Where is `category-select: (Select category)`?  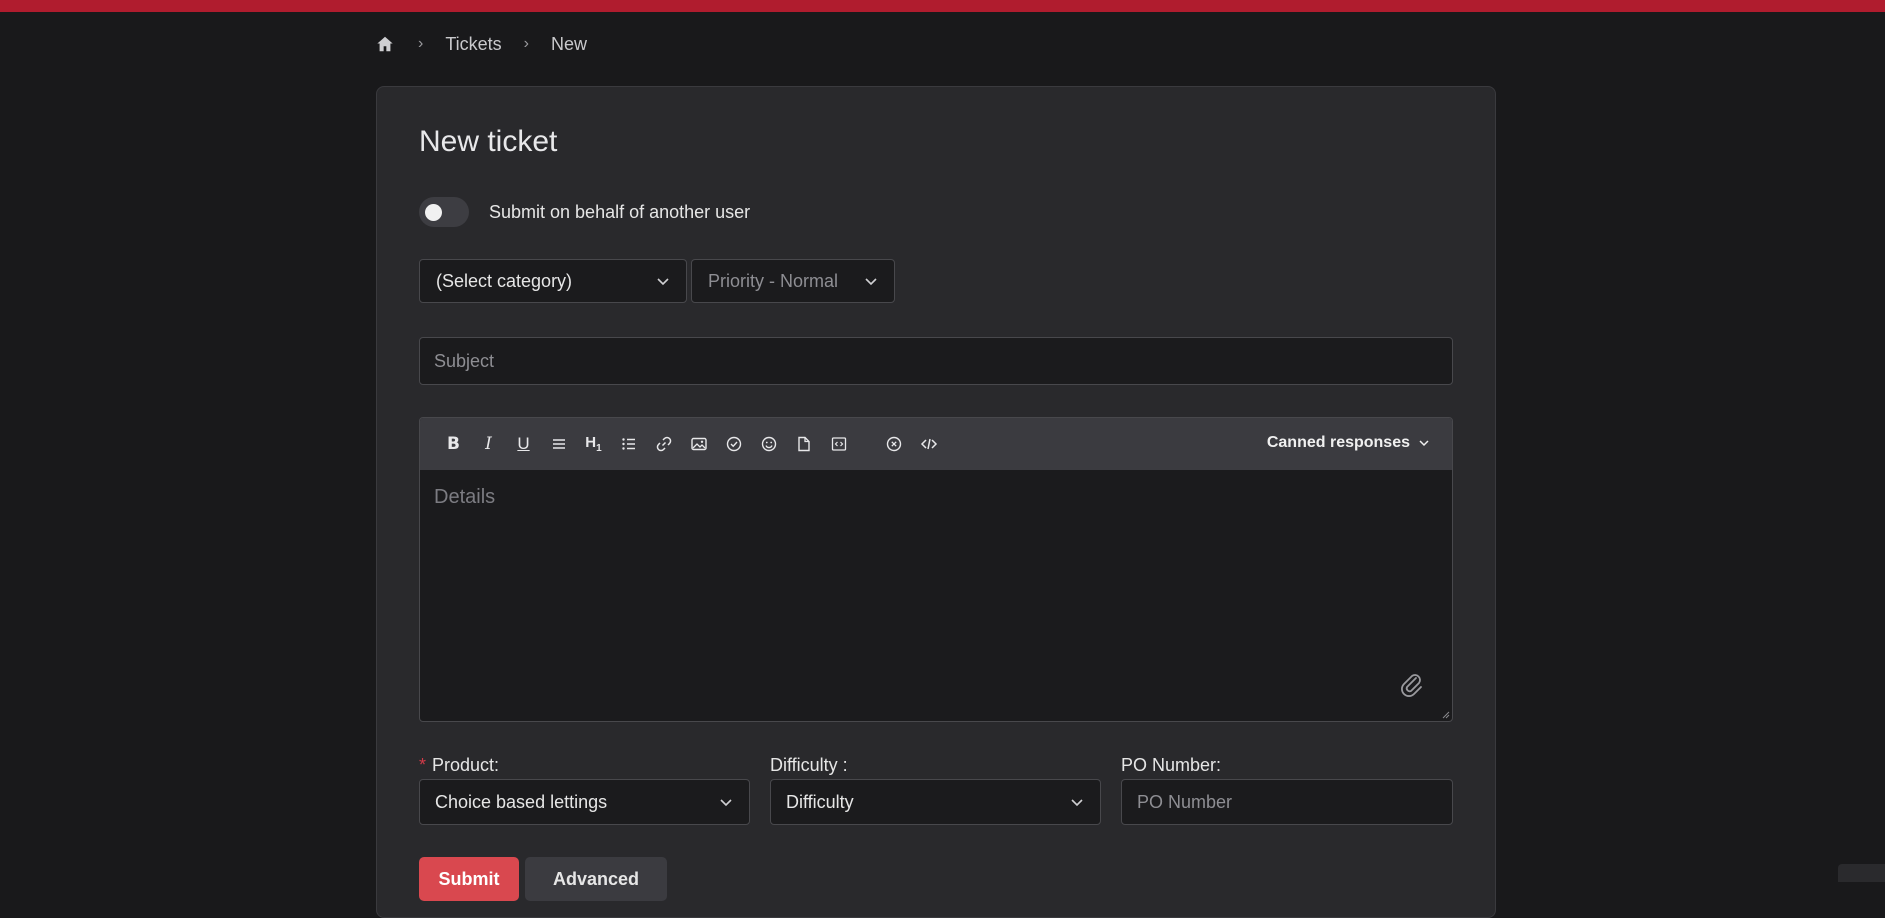 category-select: (Select category) is located at coordinates (553, 281).